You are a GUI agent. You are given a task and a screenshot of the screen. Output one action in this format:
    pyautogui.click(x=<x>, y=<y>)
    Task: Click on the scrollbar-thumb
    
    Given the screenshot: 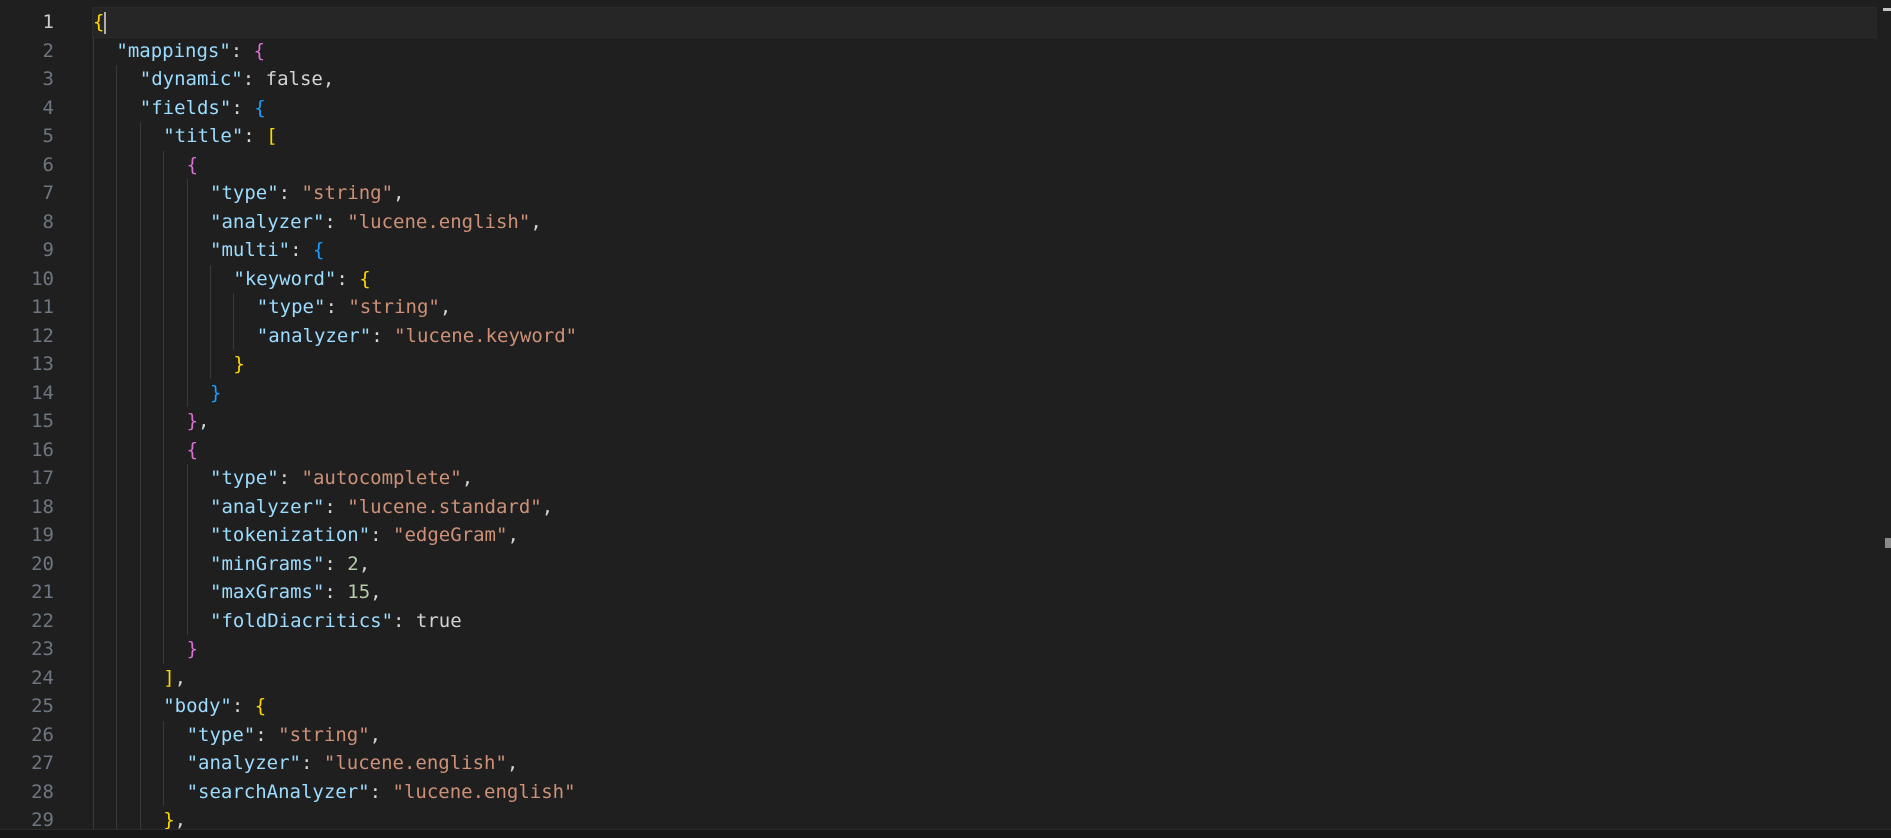 What is the action you would take?
    pyautogui.click(x=1888, y=543)
    